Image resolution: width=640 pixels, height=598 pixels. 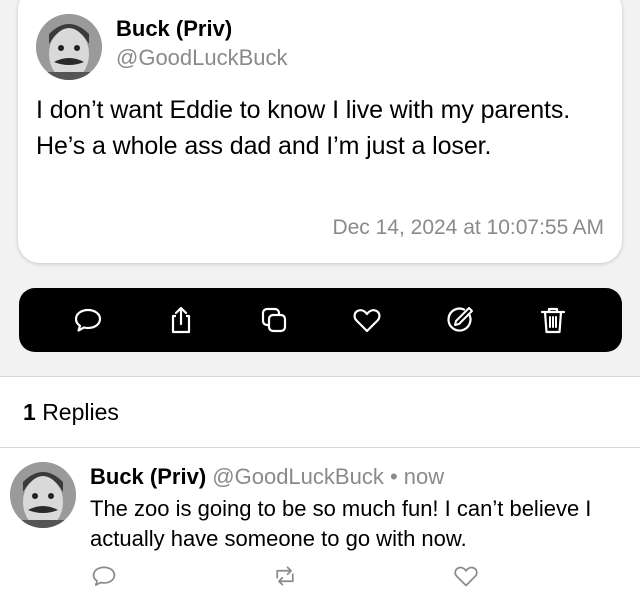 I want to click on like-button, so click(x=367, y=320).